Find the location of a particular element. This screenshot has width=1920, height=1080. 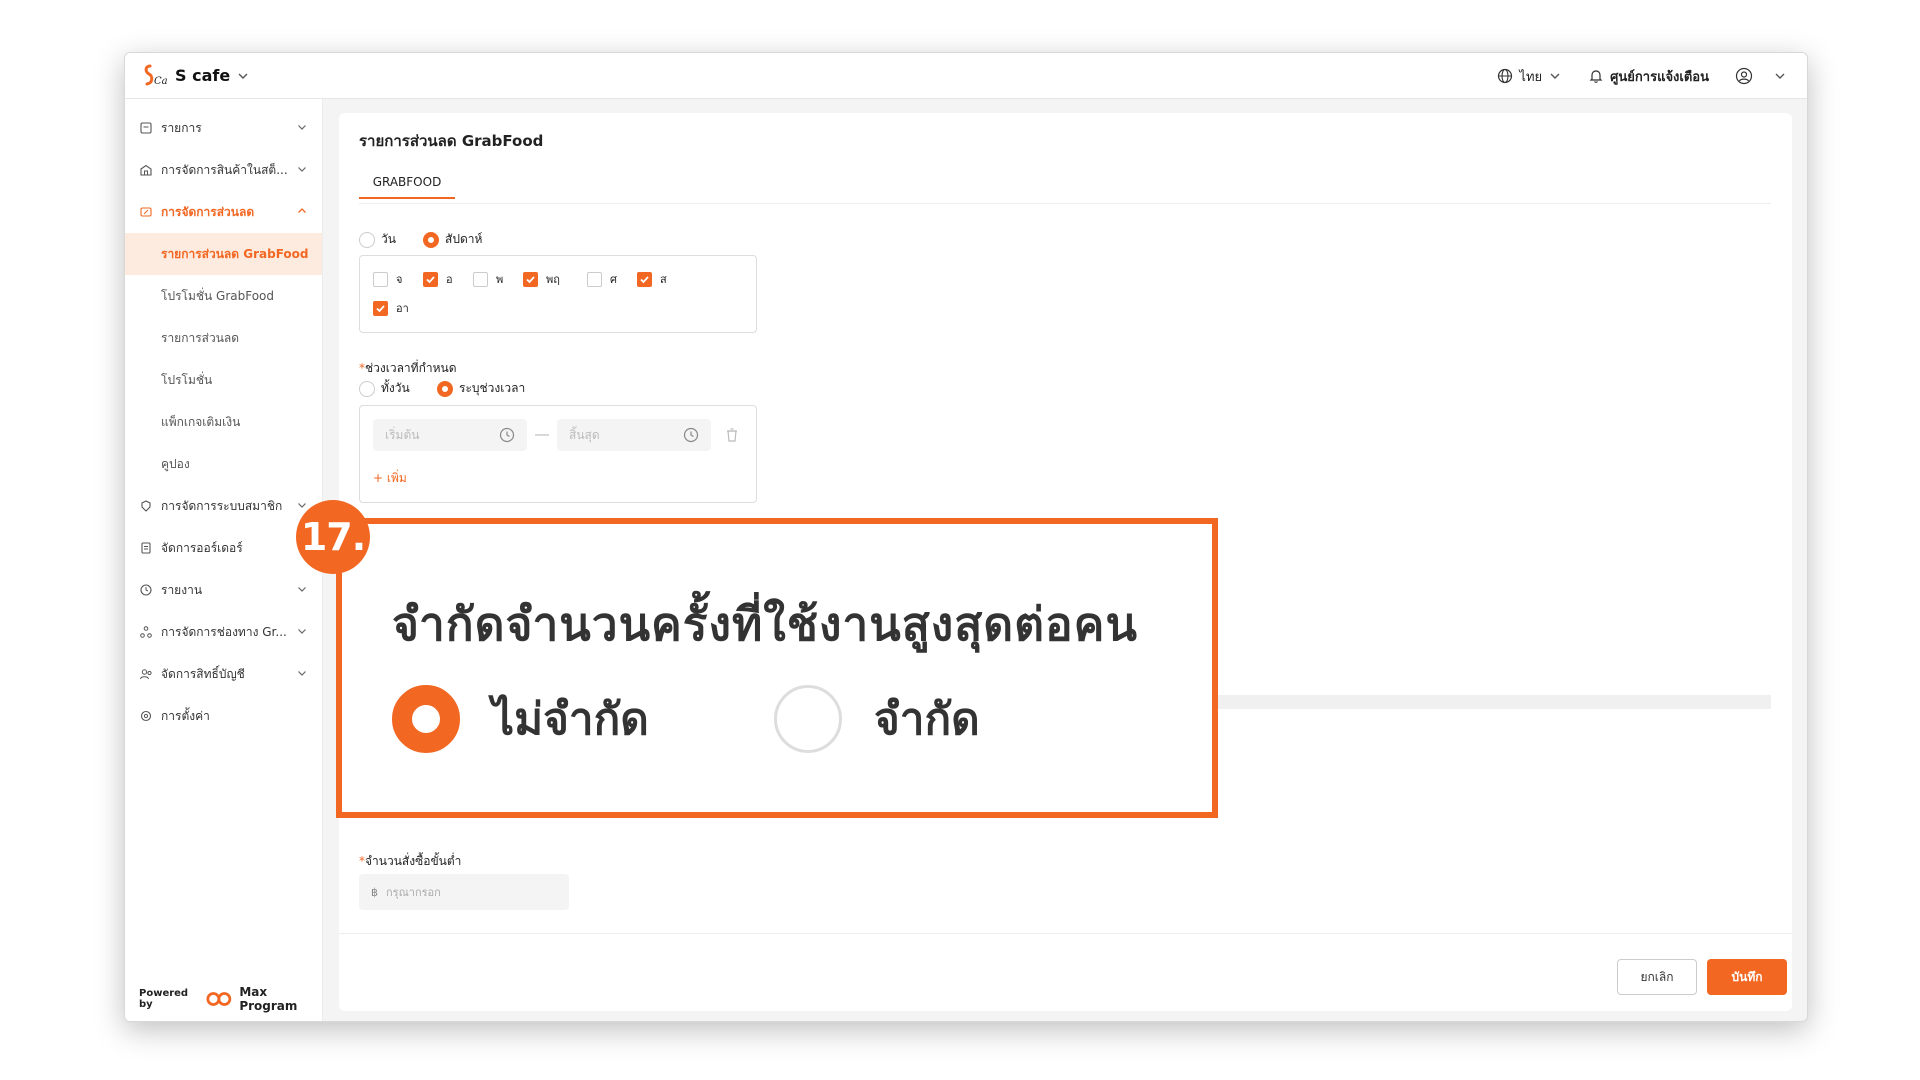

sidebar-item-account-permissions: จัดการสิทธิ์บัญชี is located at coordinates (223, 674).